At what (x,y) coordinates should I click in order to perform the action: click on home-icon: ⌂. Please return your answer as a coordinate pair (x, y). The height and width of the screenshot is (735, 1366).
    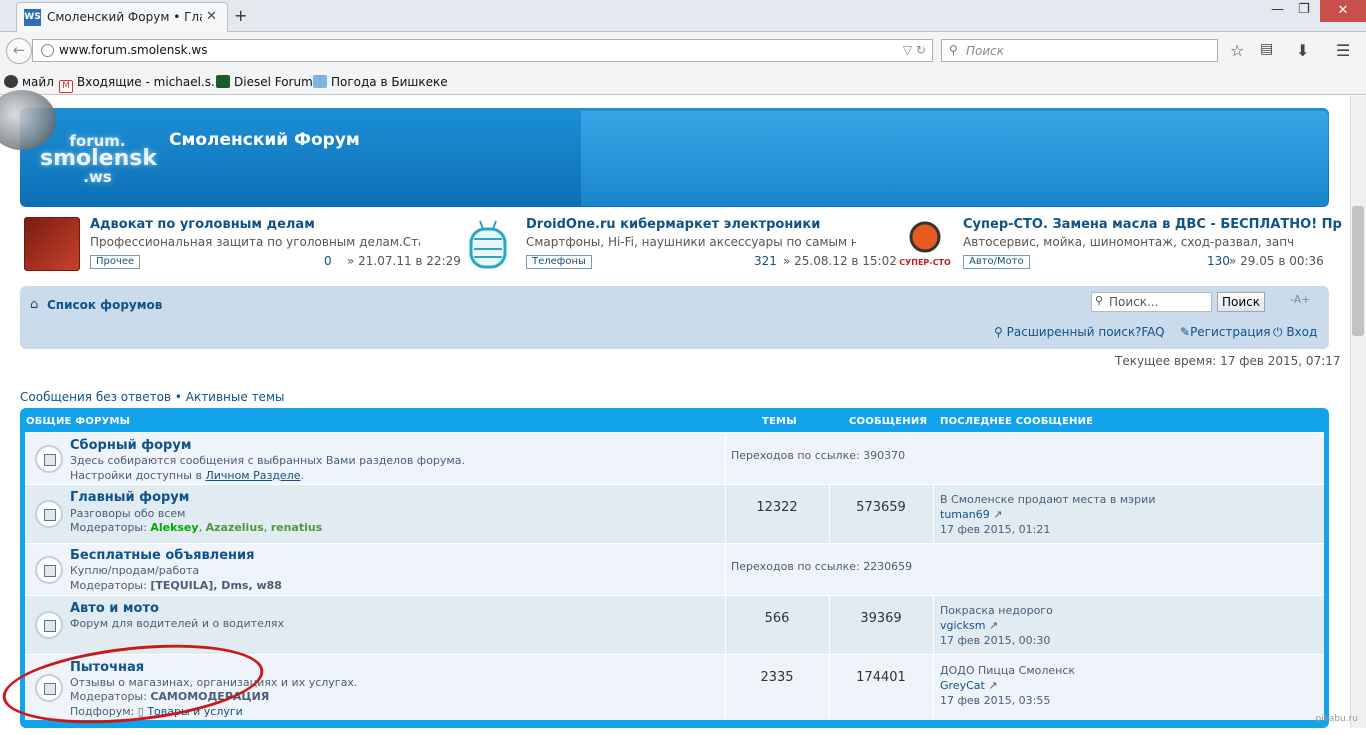
    Looking at the image, I should click on (34, 304).